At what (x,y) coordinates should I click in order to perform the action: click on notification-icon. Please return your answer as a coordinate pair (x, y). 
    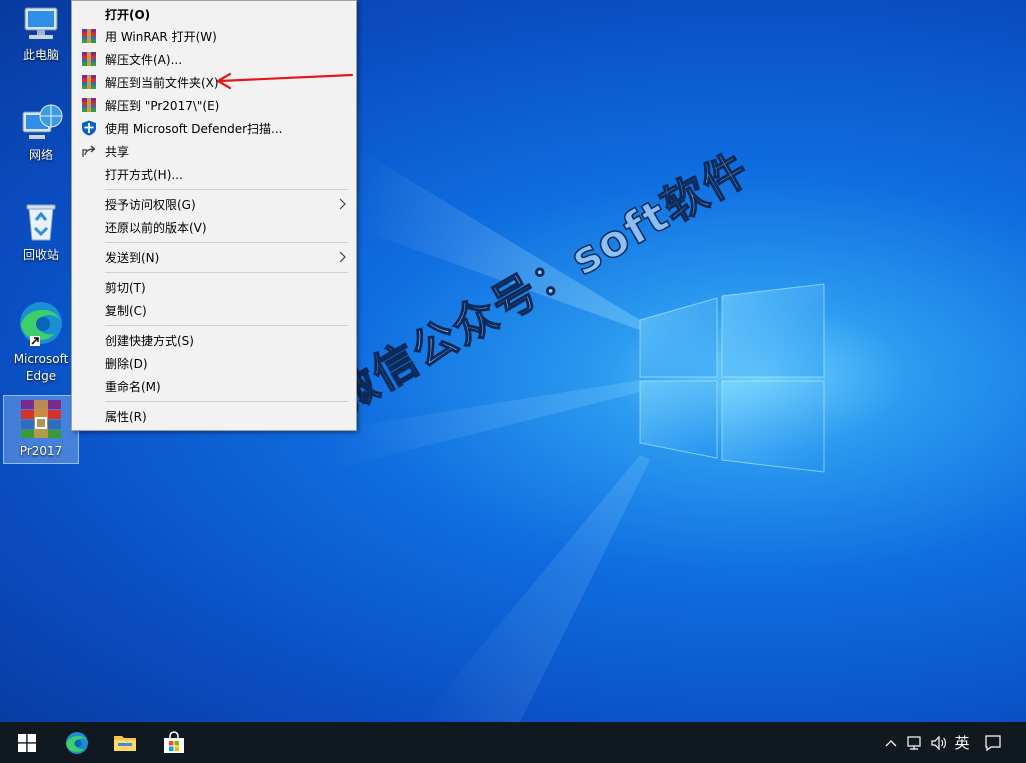
    Looking at the image, I should click on (993, 742).